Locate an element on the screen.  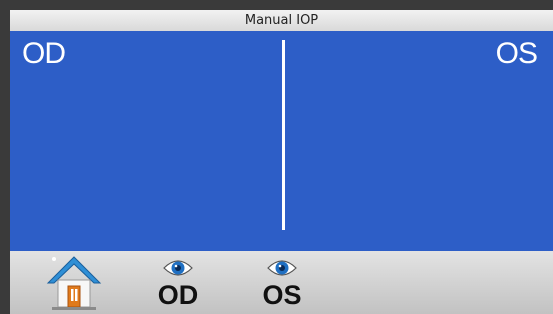
screen-title: Manual IOP is located at coordinates (281, 20).